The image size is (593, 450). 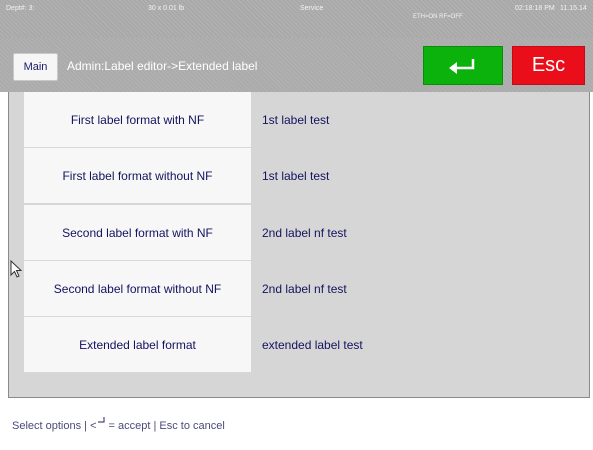 I want to click on clock-date: 11.15.14, so click(x=573, y=8).